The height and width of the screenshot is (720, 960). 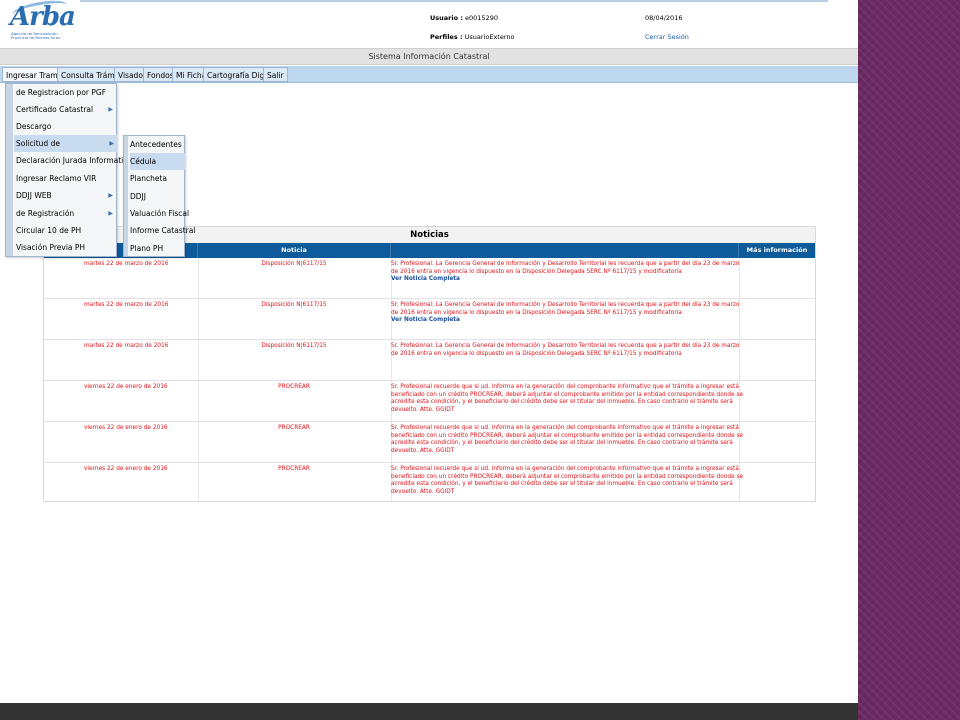 I want to click on dropdown-item-label: Declaración Jurada Informativa, so click(x=74, y=160).